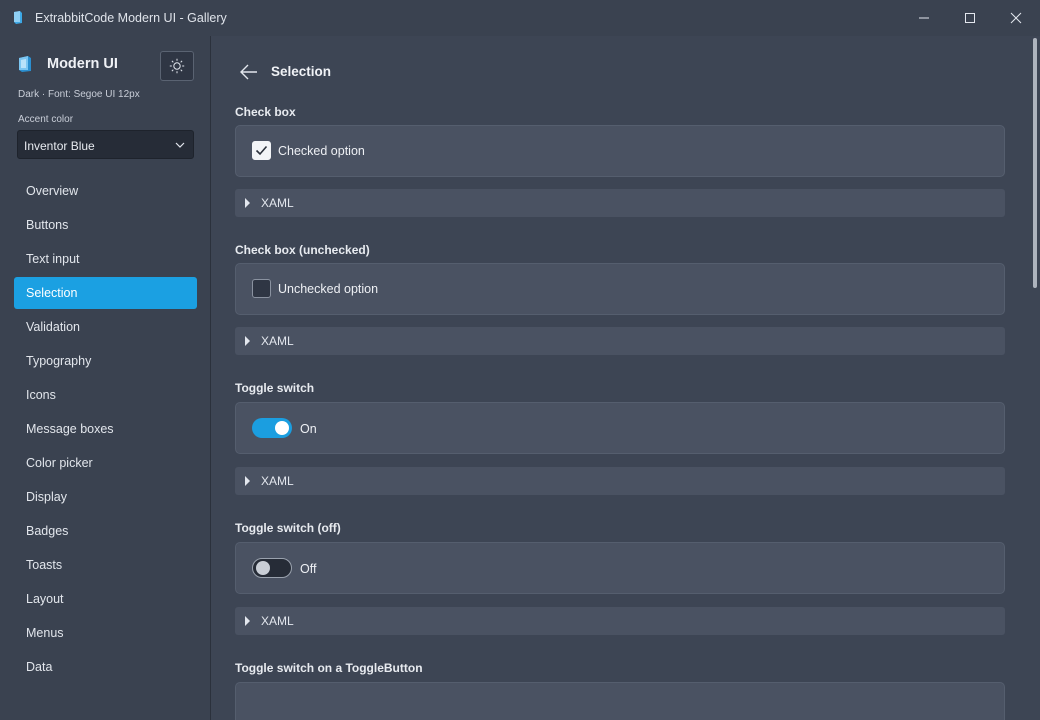 This screenshot has height=720, width=1040. I want to click on demo-card-checkbox-unchecked: Unchecked option, so click(620, 289).